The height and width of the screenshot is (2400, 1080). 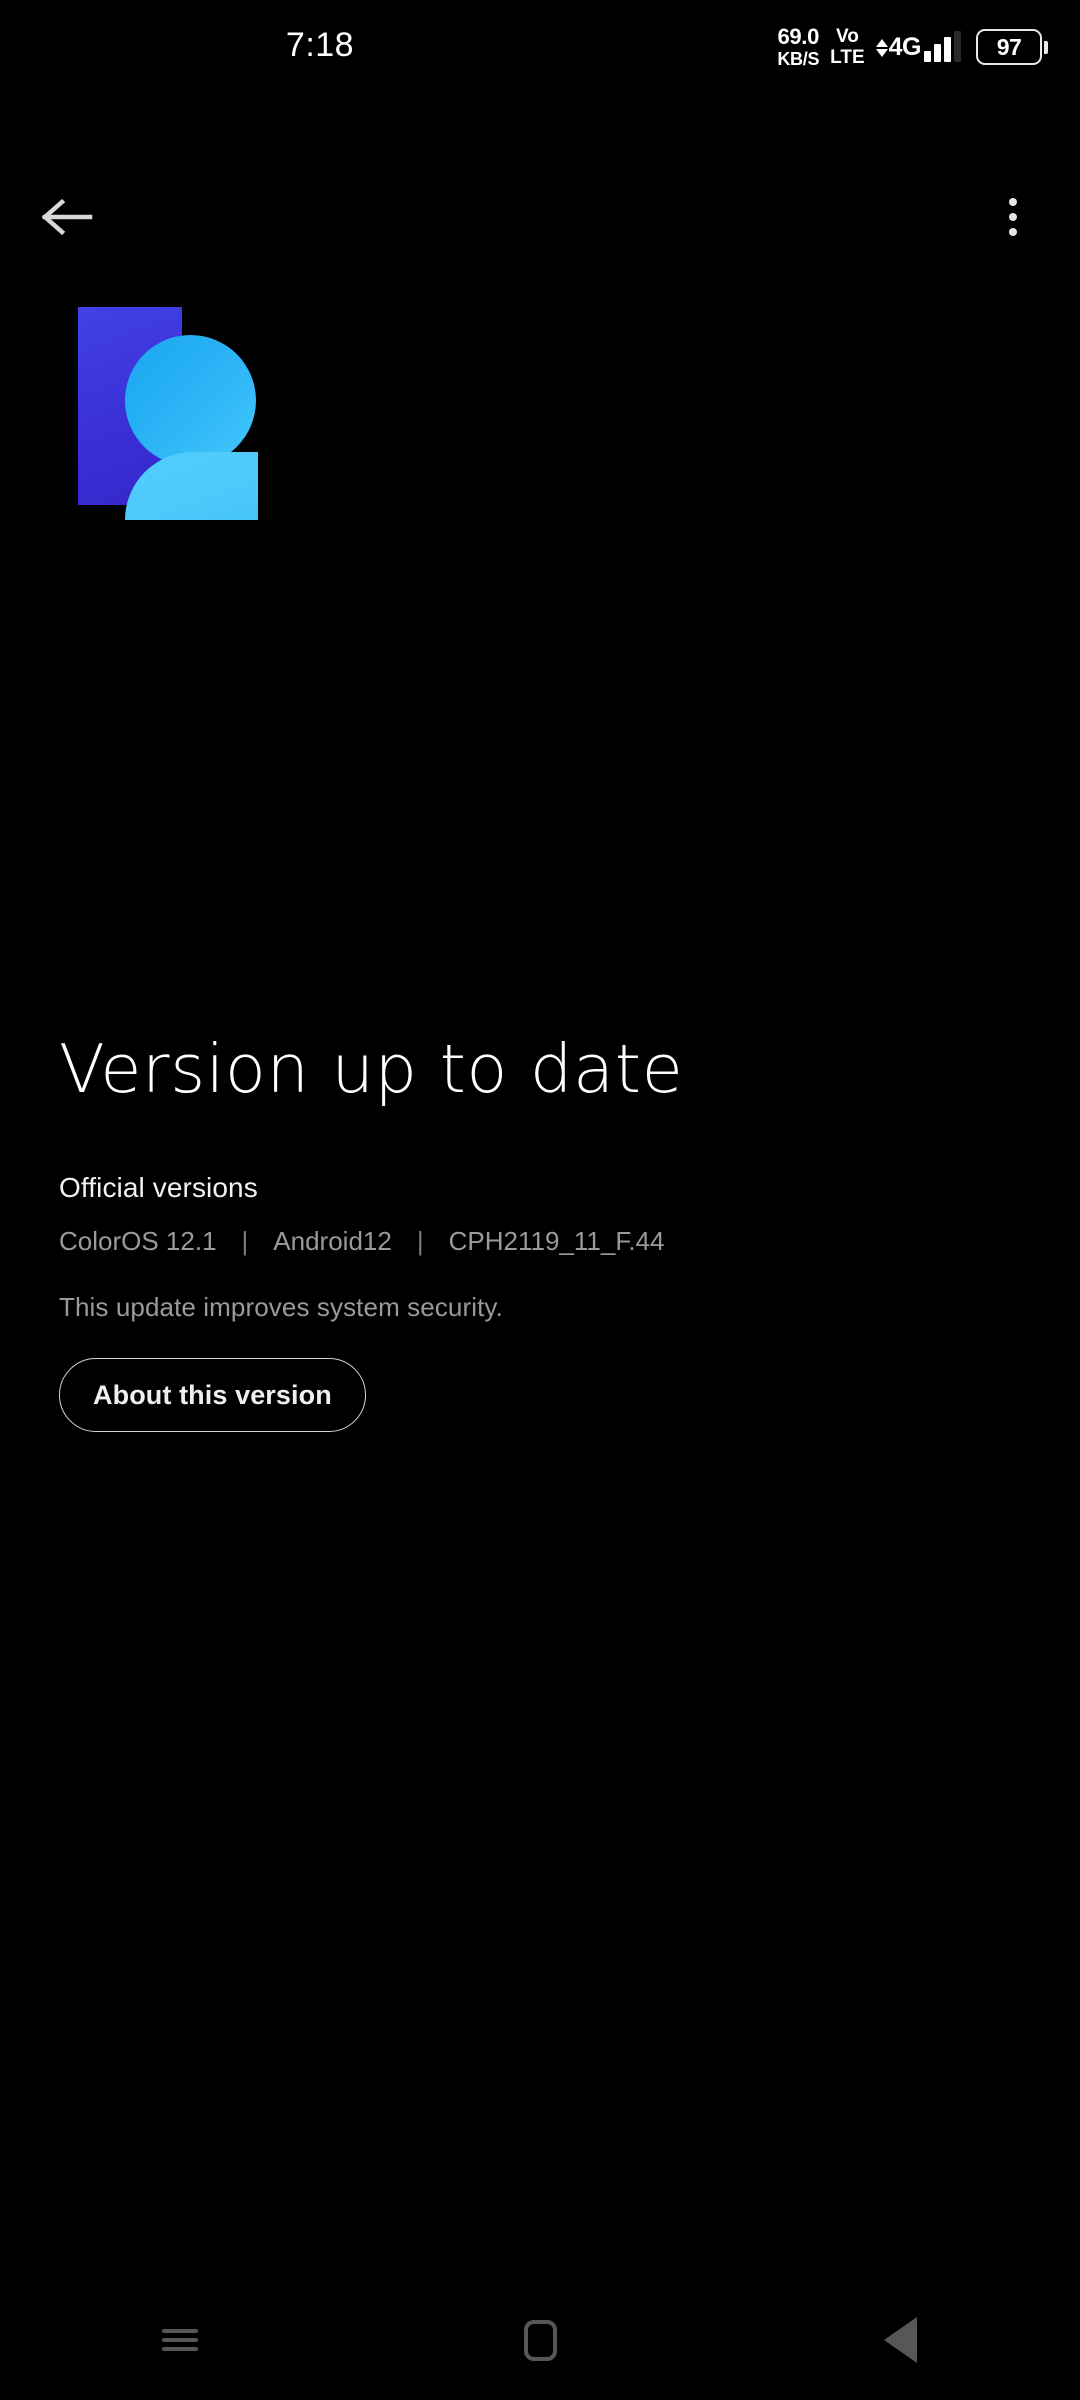 I want to click on network-speed-indicator: 69.0 KB/S, so click(x=798, y=46).